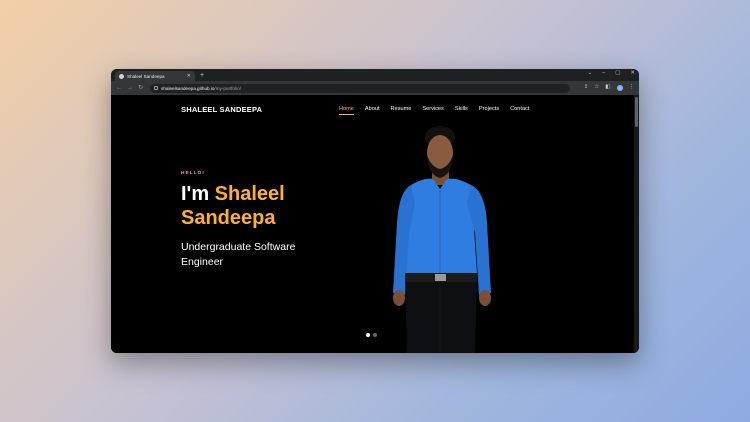 Image resolution: width=750 pixels, height=422 pixels. I want to click on page-scrollbar, so click(636, 224).